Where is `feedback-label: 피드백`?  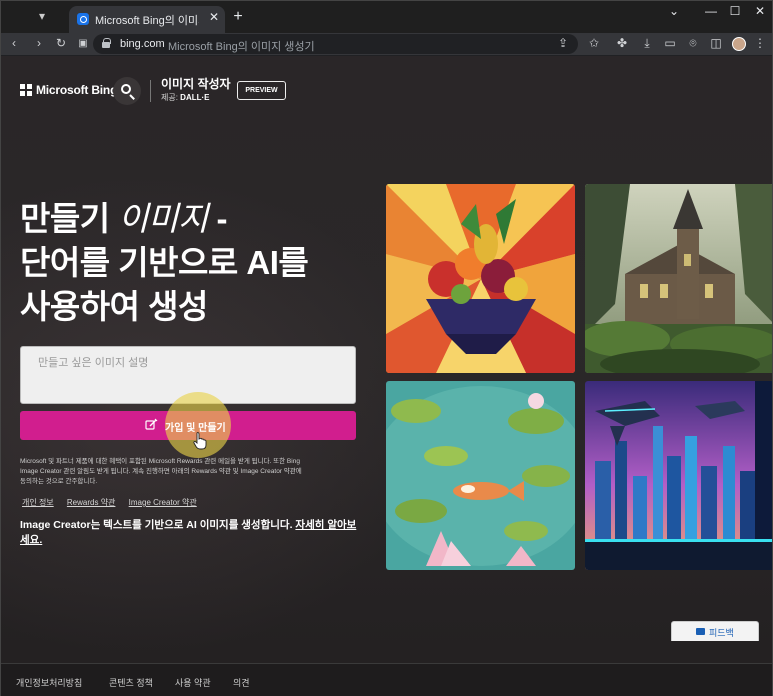 feedback-label: 피드백 is located at coordinates (721, 633).